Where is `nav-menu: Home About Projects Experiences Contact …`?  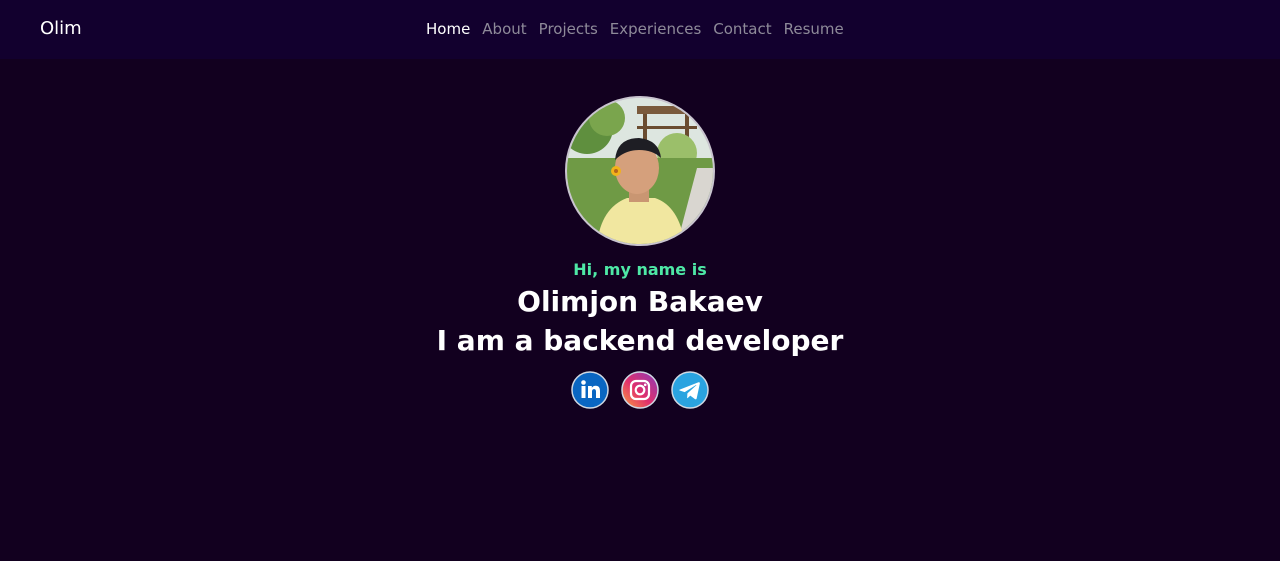
nav-menu: Home About Projects Experiences Contact … is located at coordinates (635, 29).